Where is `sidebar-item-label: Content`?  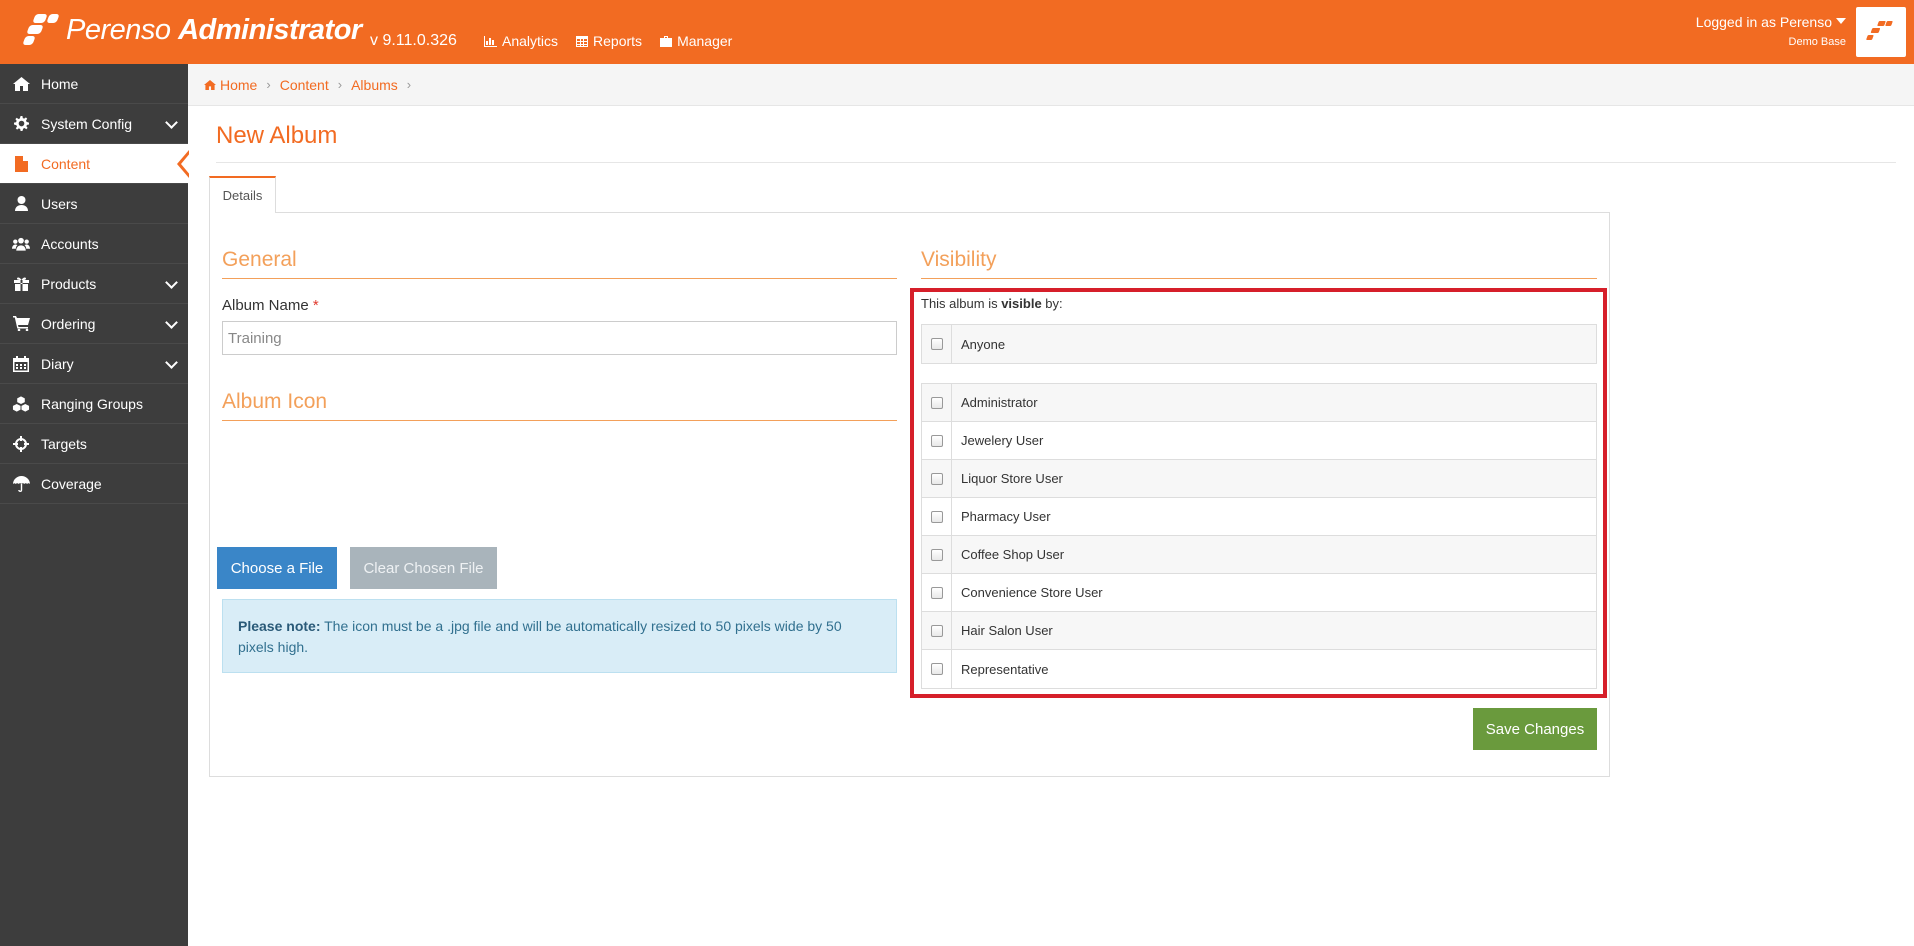 sidebar-item-label: Content is located at coordinates (66, 163).